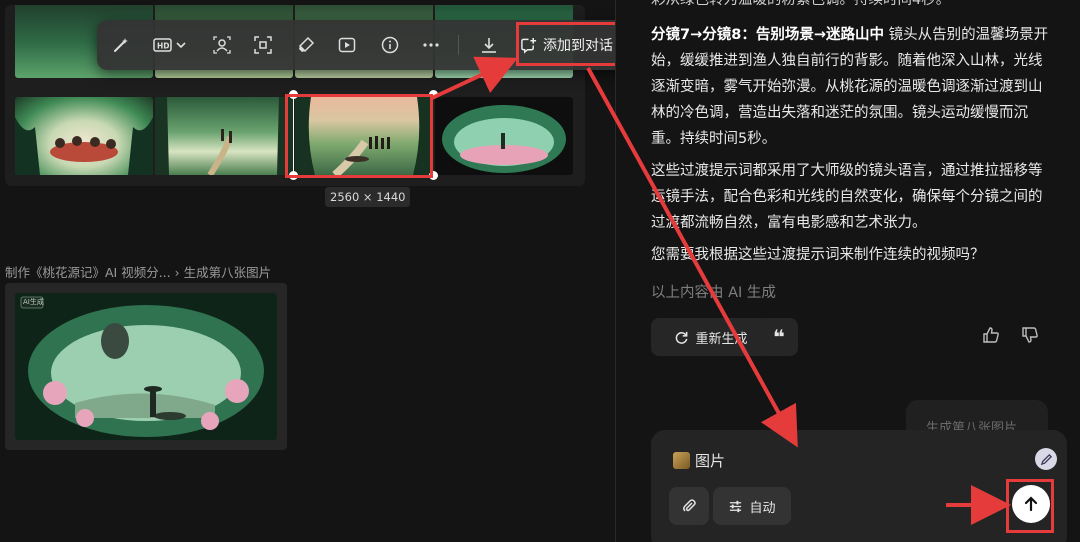  I want to click on chat-text-fragment: 彩从绿色转为温暖的粉紫色调。持续时间4秒。, so click(801, 4).